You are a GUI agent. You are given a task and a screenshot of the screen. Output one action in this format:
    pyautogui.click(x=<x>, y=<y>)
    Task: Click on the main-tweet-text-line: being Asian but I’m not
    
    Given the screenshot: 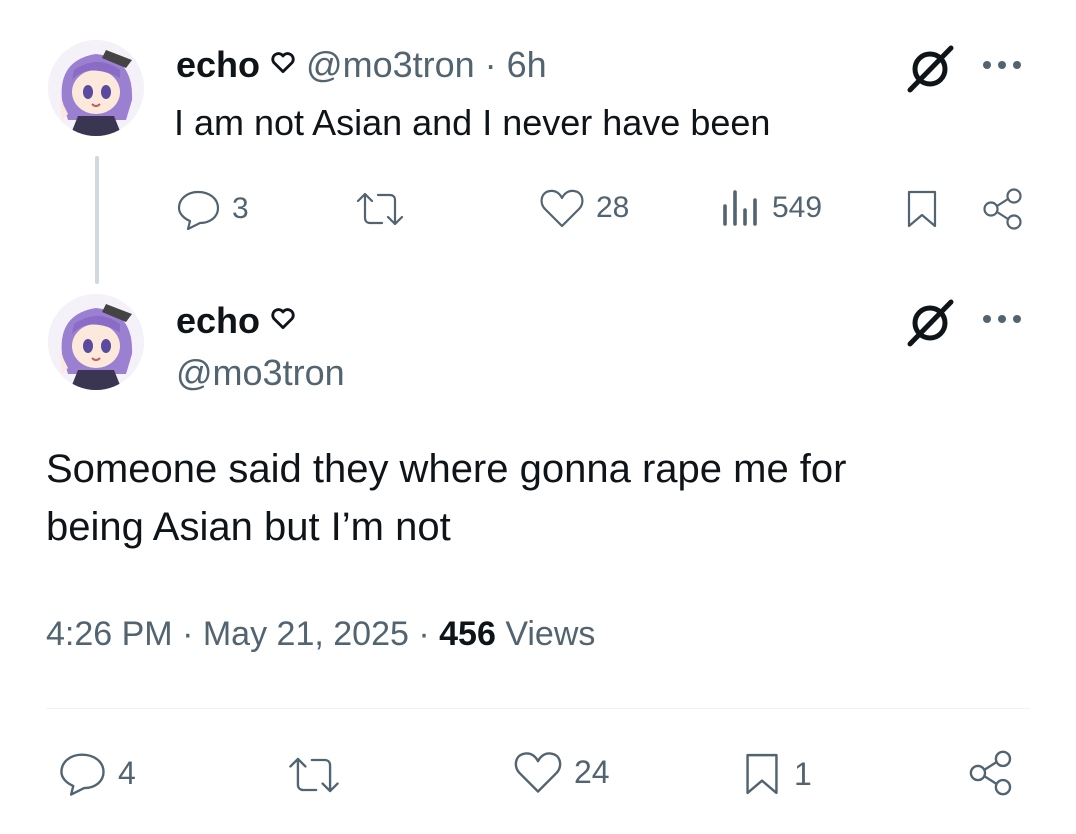 What is the action you would take?
    pyautogui.click(x=248, y=527)
    